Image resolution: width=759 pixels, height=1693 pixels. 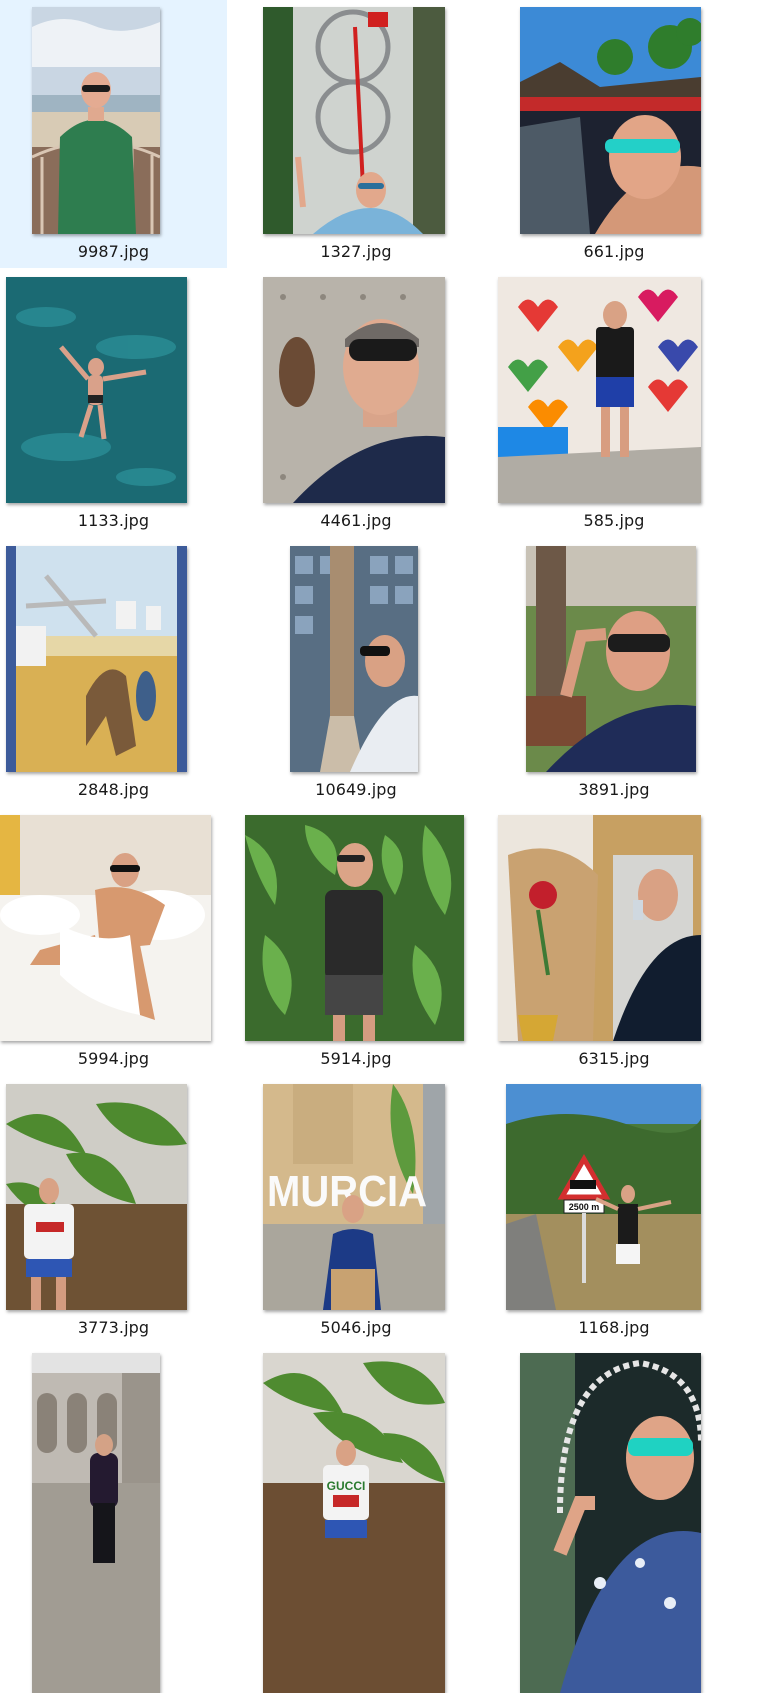 I want to click on file-tile-1168: 2500 m 1168.jpg, so click(x=614, y=1210).